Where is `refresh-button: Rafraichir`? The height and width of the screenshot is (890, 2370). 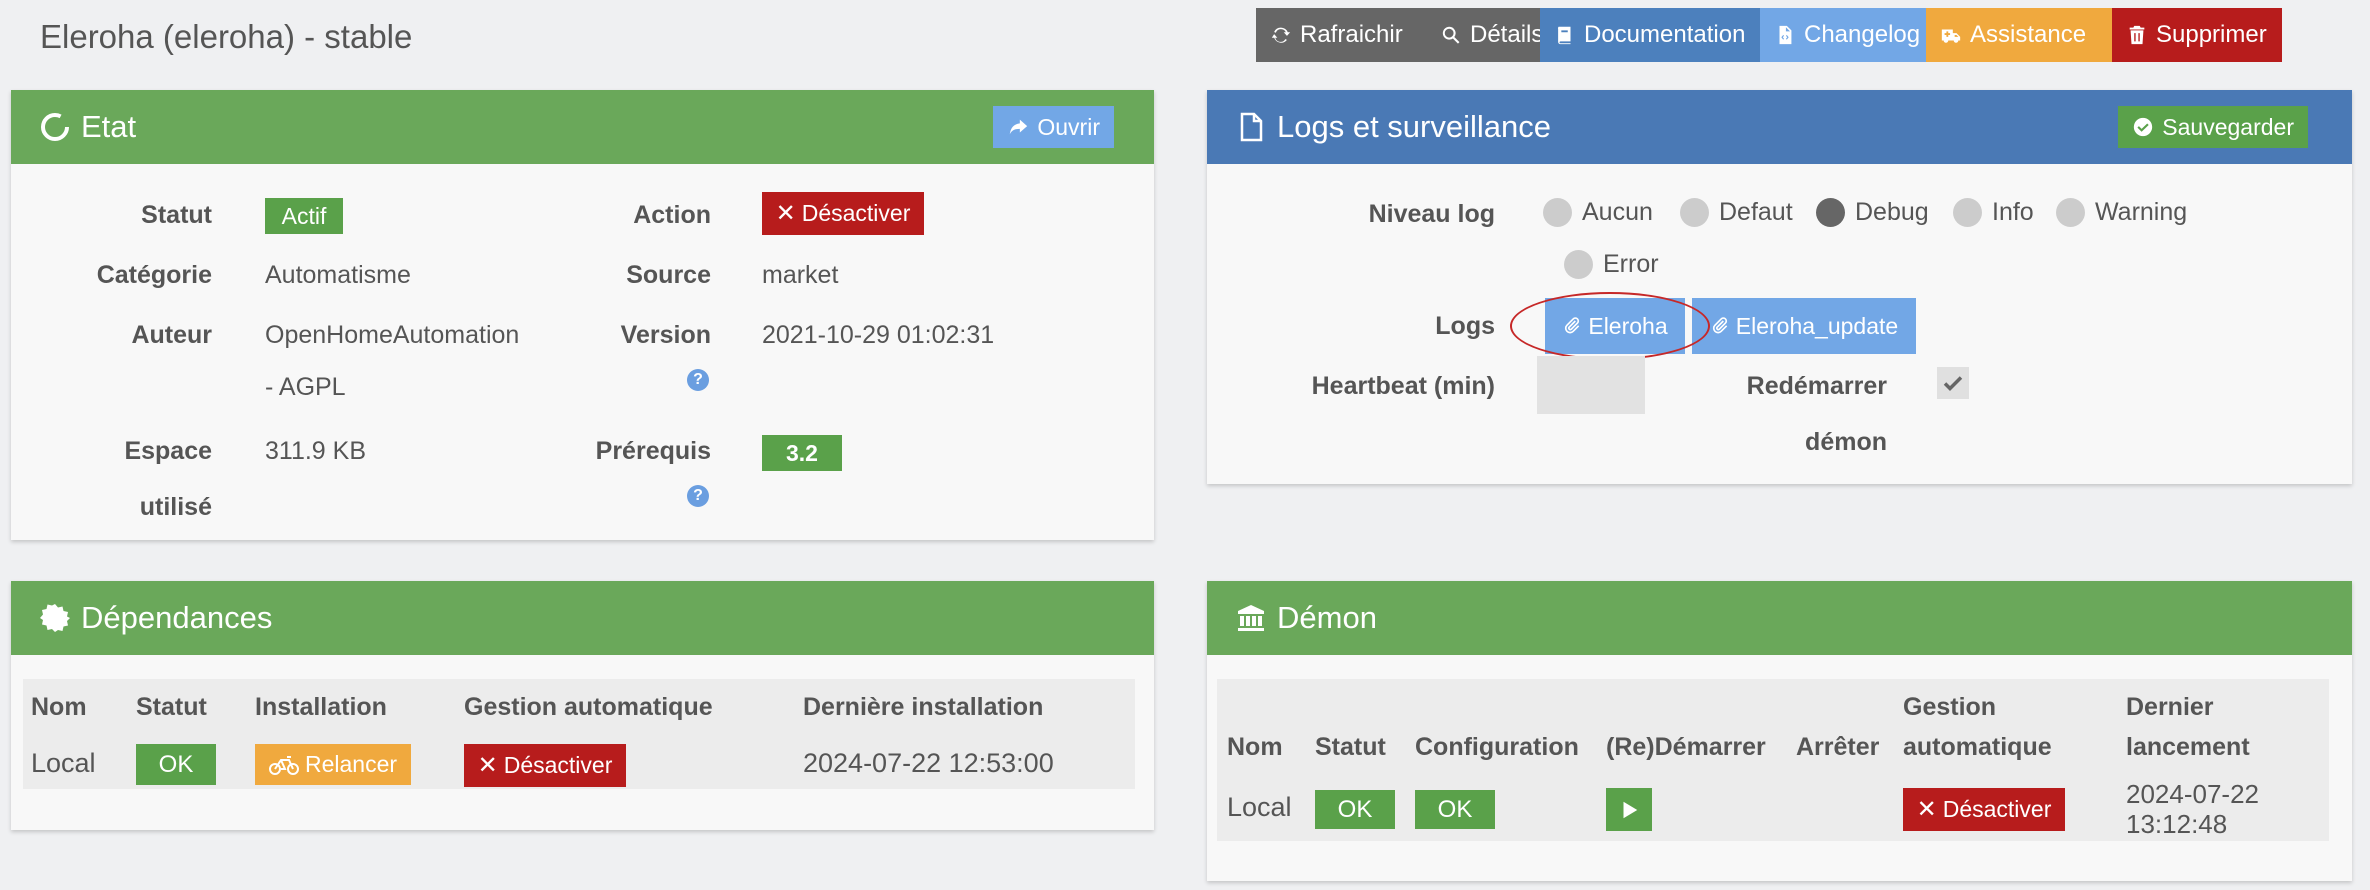 refresh-button: Rafraichir is located at coordinates (1342, 35).